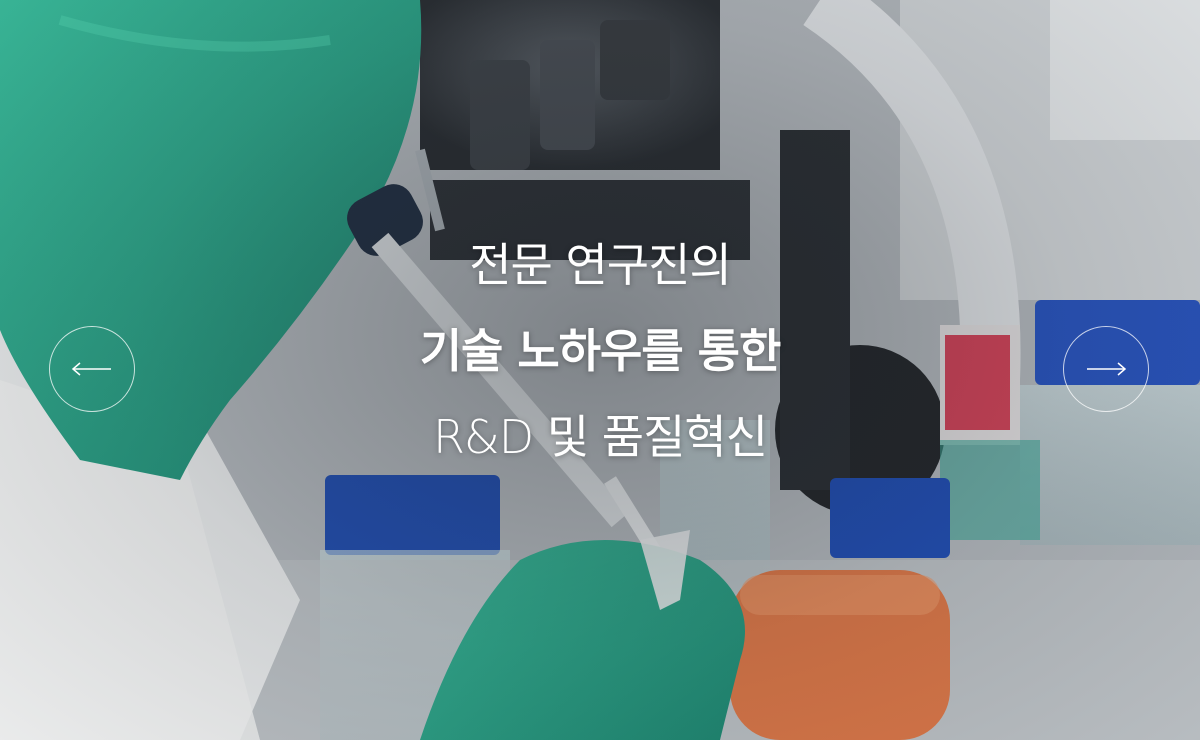 The height and width of the screenshot is (740, 1200). I want to click on arrow-left-icon, so click(91, 369).